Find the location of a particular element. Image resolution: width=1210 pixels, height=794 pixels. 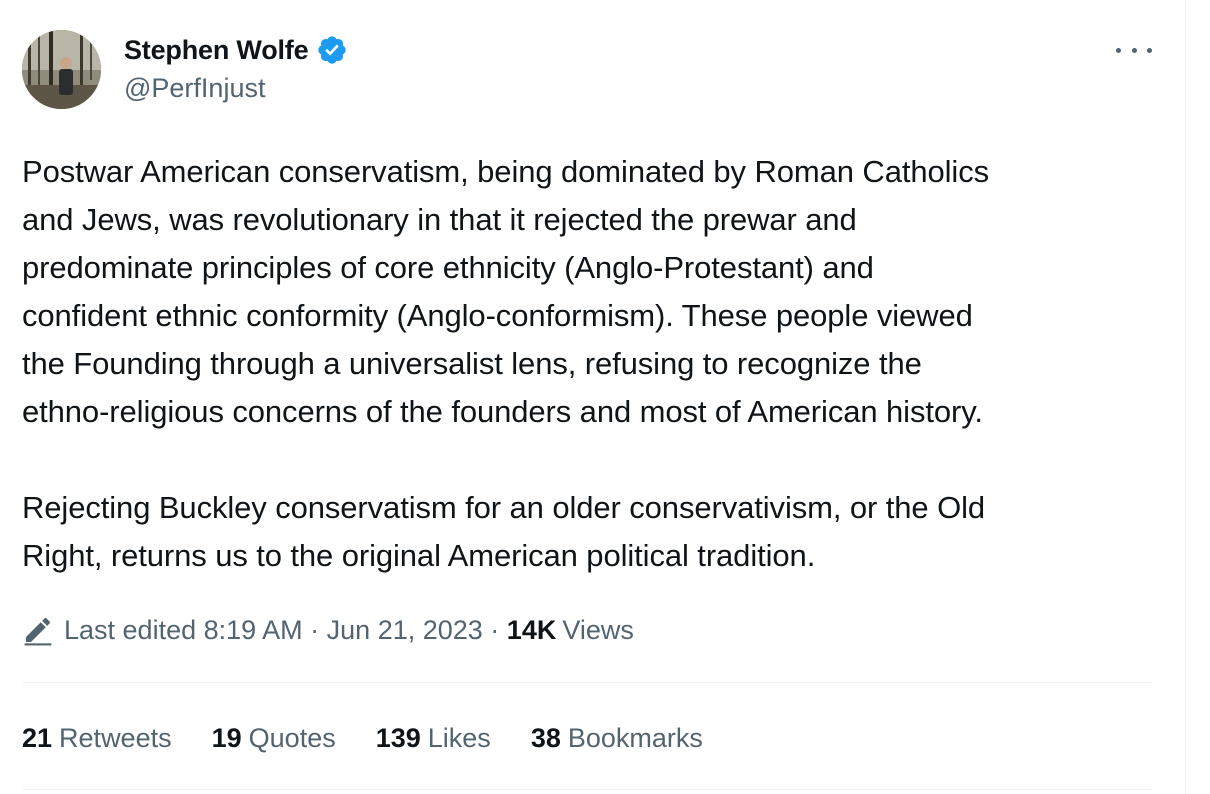

stat-quotes: 19 Quotes is located at coordinates (274, 738).